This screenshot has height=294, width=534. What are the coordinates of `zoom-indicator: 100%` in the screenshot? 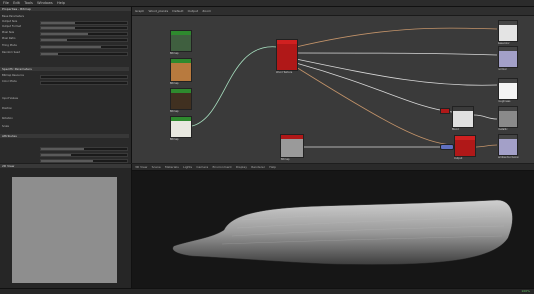 It's located at (525, 291).